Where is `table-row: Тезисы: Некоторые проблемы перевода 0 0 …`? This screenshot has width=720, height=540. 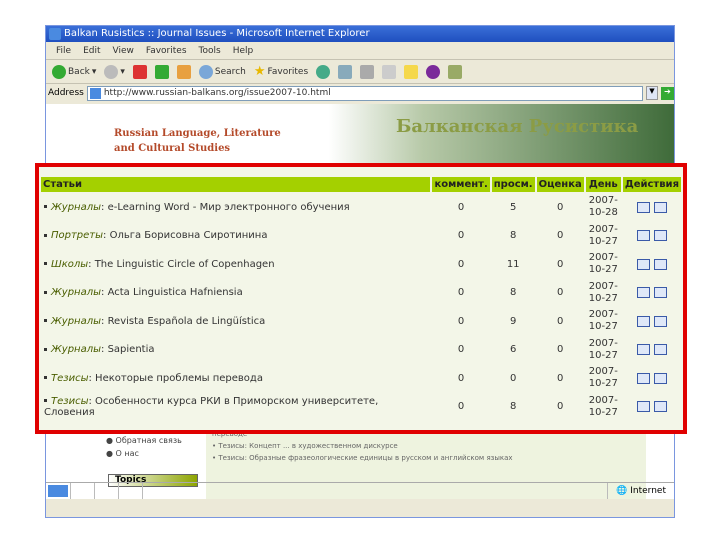
table-row: Тезисы: Некоторые проблемы перевода 0 0 … is located at coordinates (361, 378).